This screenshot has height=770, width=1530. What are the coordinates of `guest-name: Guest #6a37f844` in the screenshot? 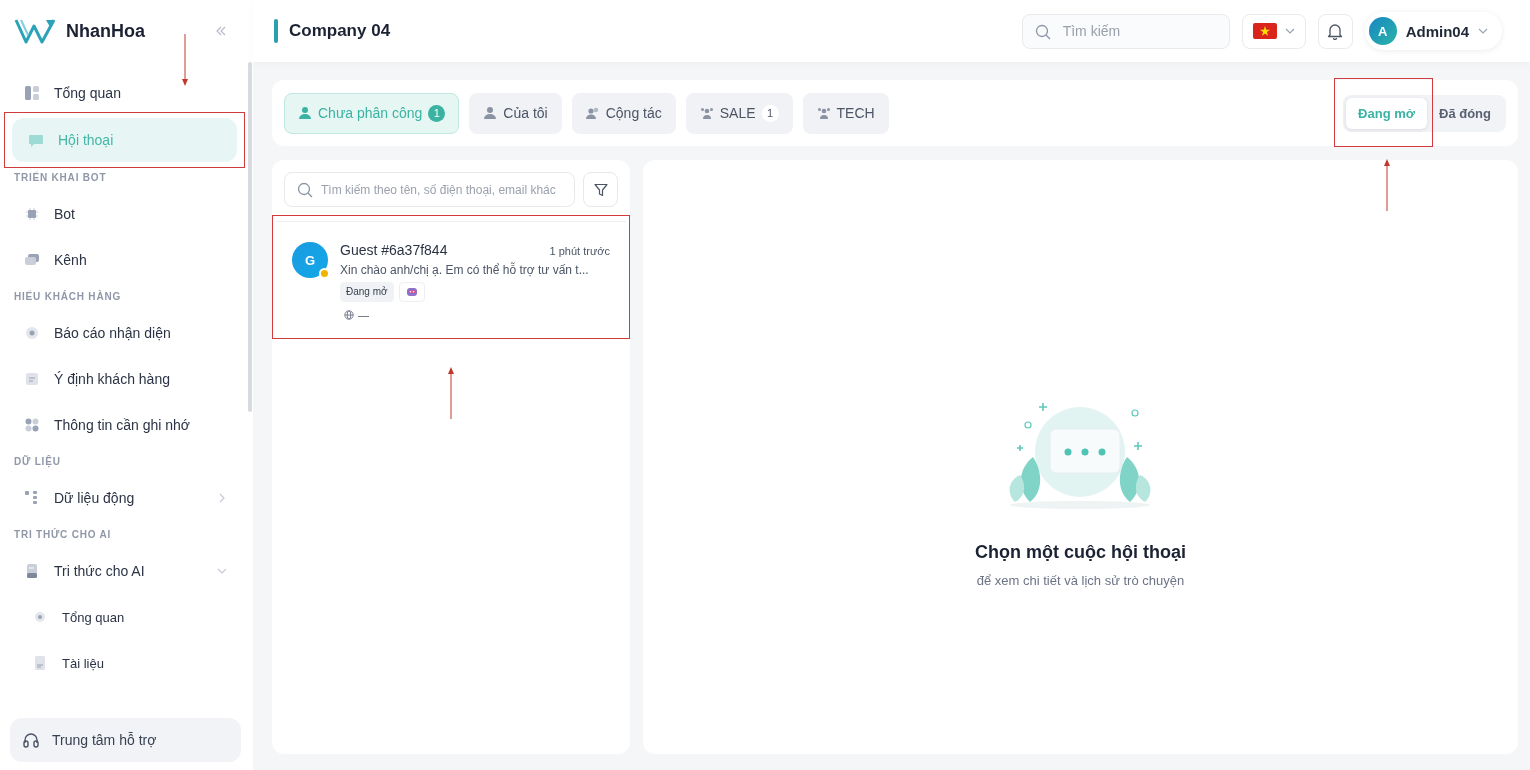 It's located at (394, 250).